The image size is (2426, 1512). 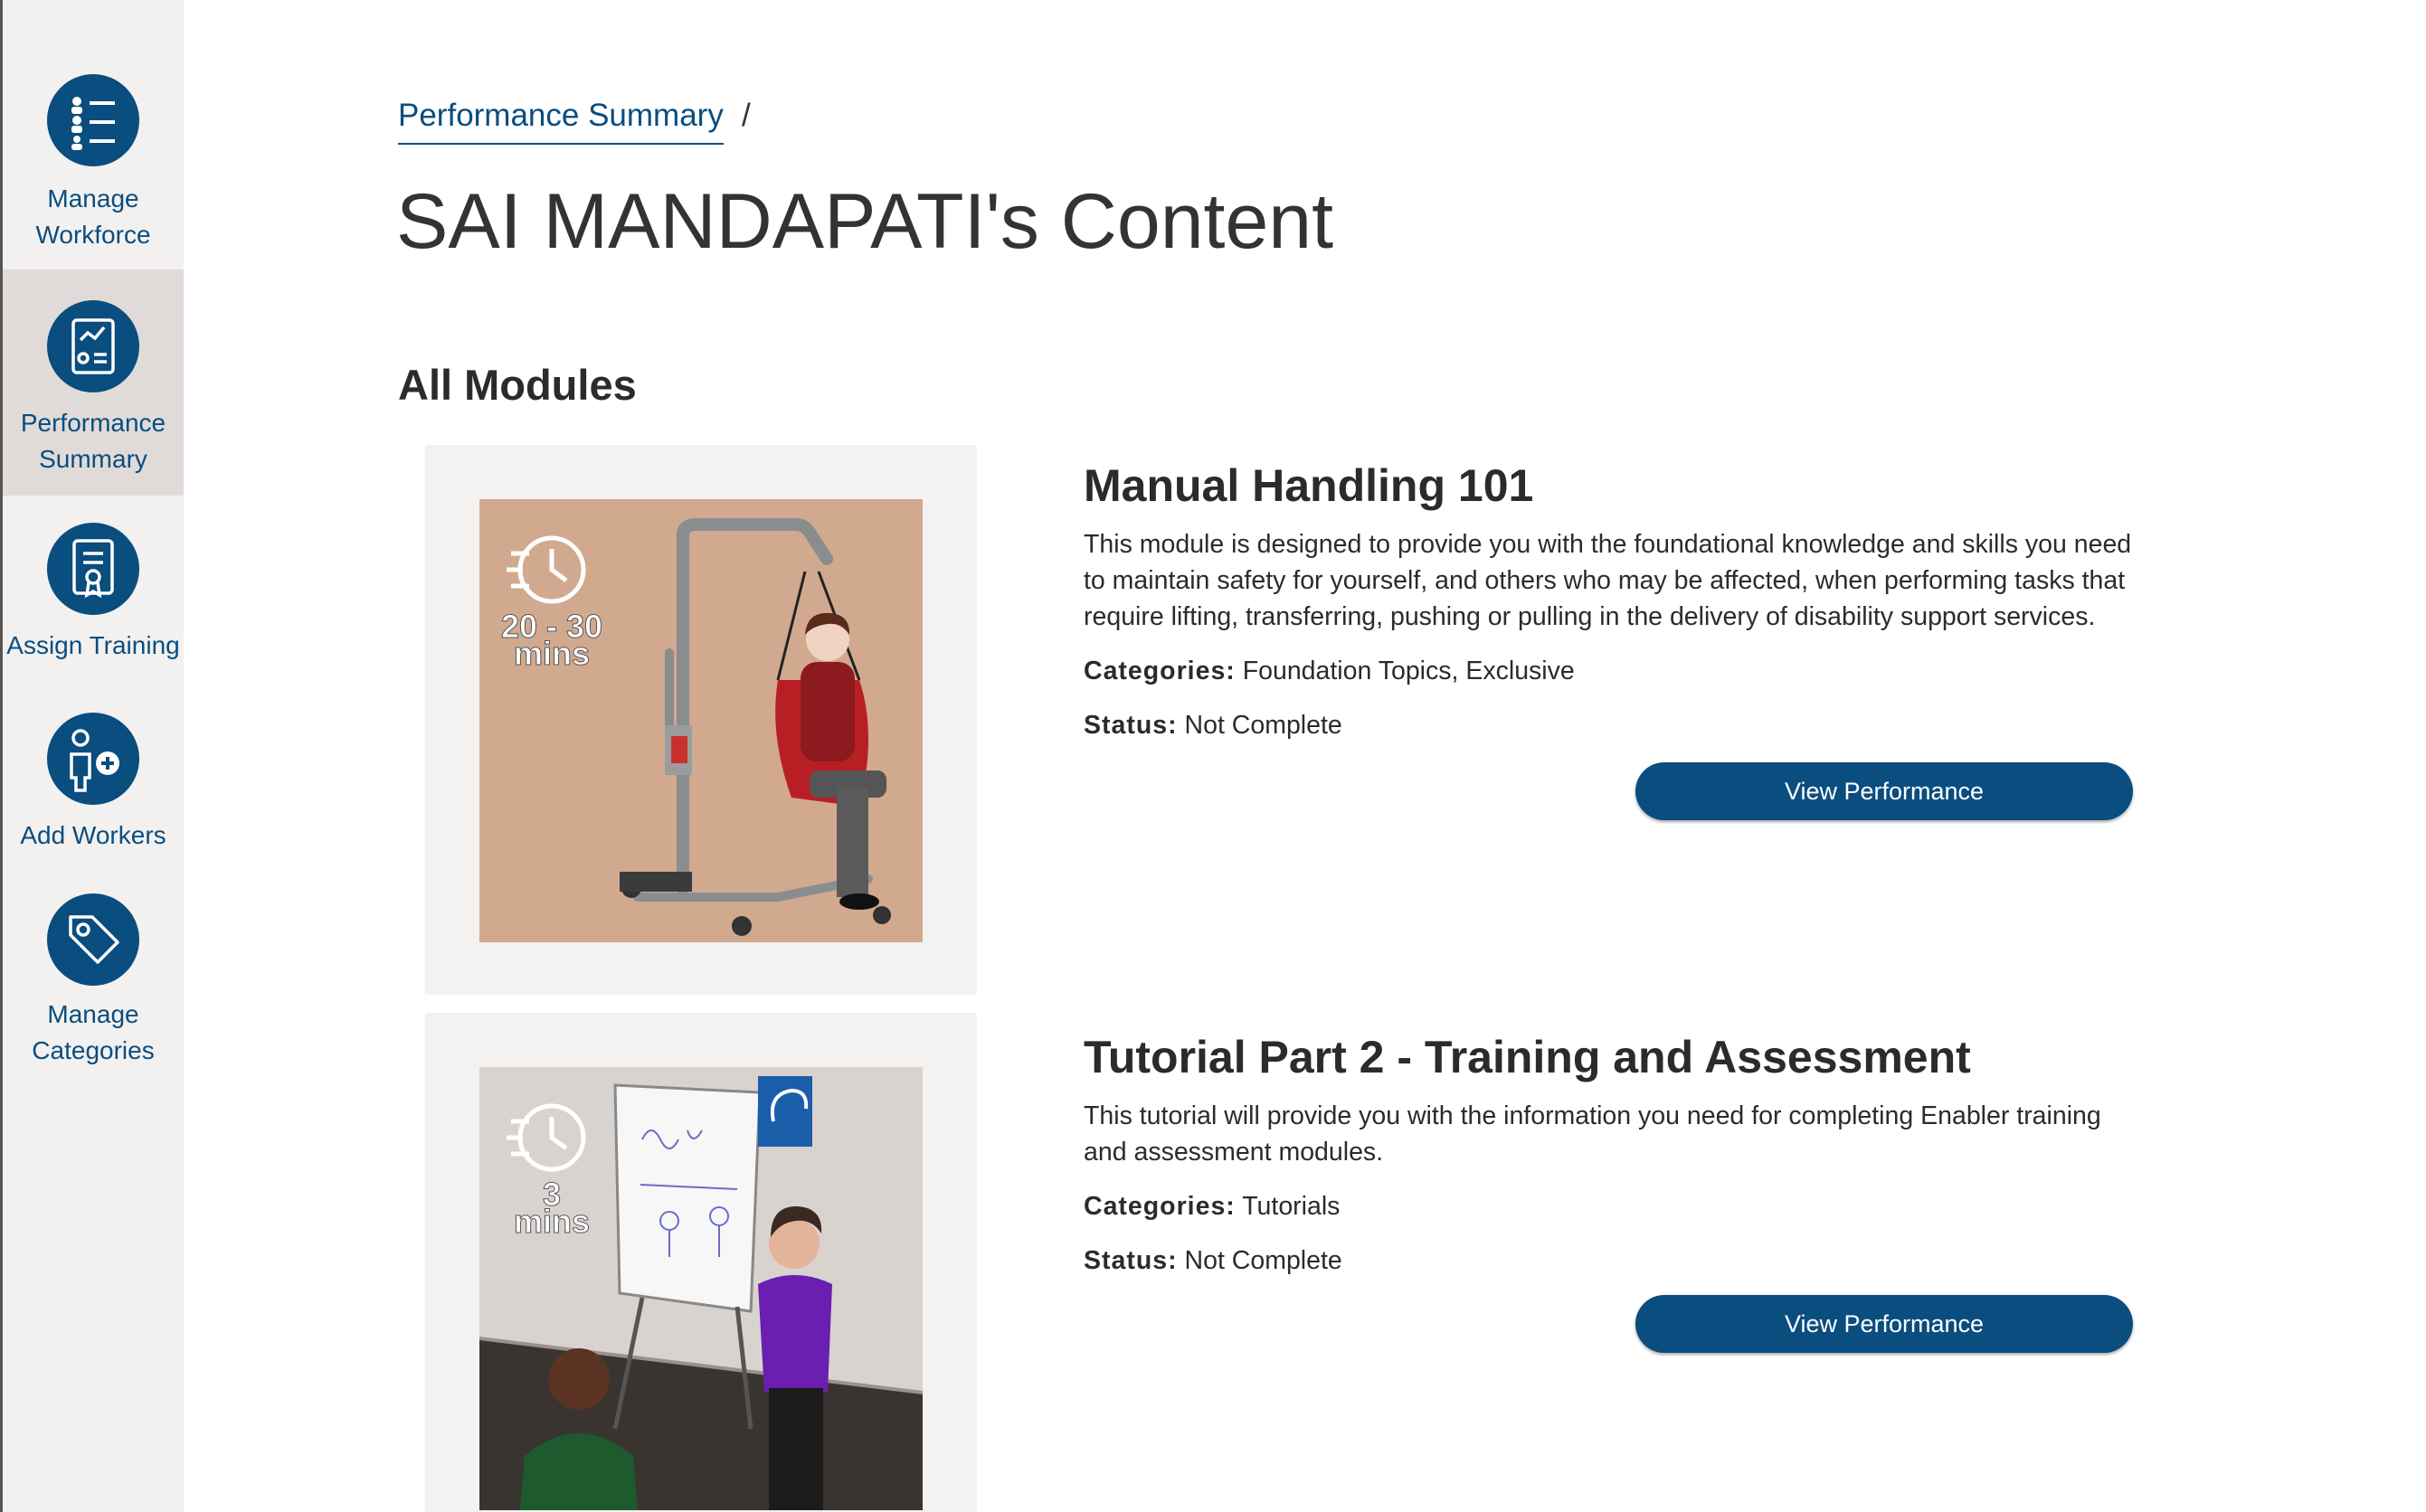 I want to click on module-categories: Categories: Tutorials, so click(x=1212, y=1207).